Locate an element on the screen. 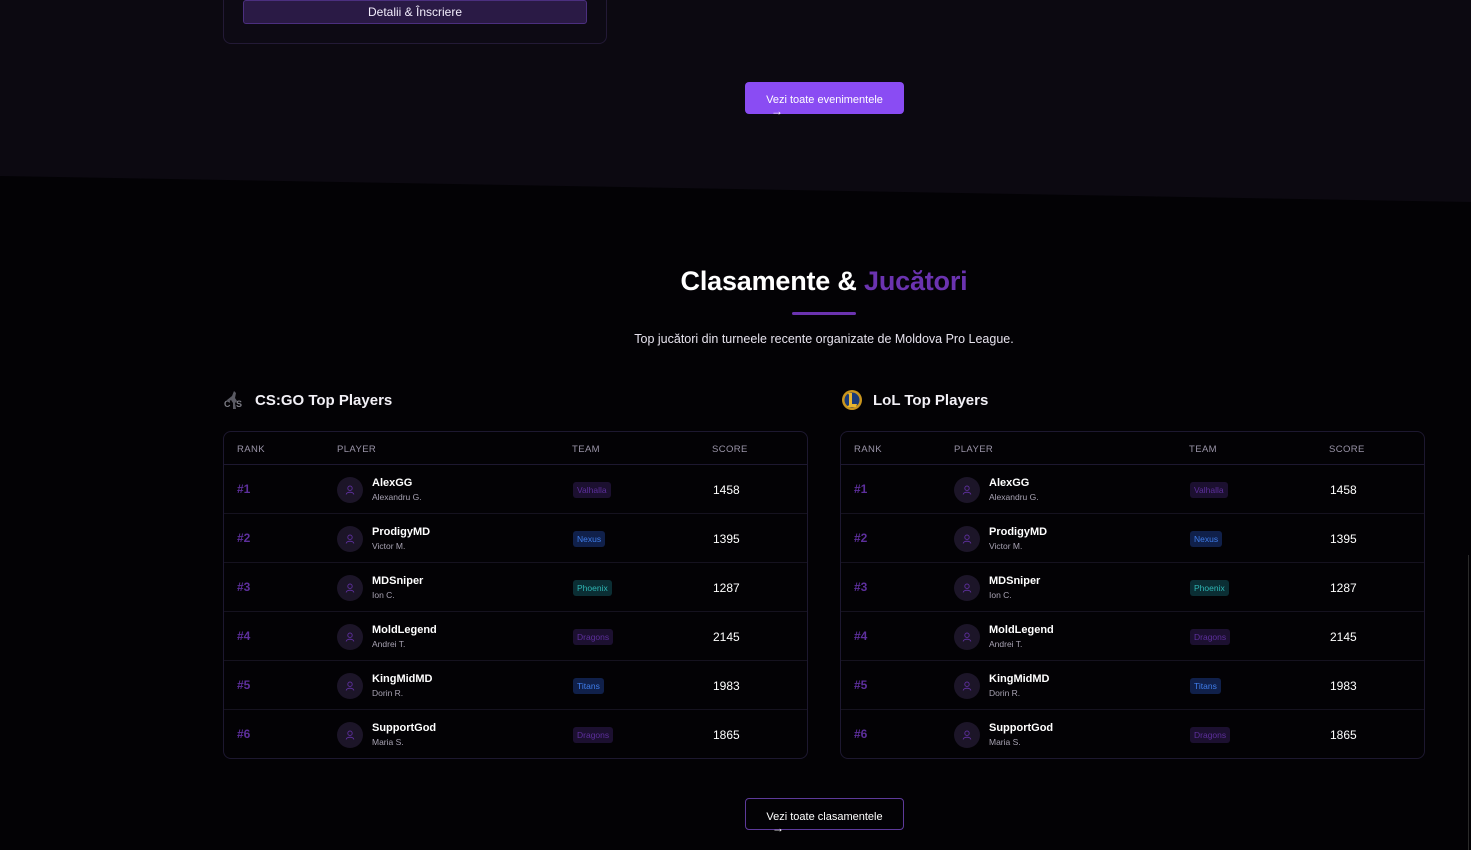 This screenshot has height=850, width=1471. team-badge: Phoenix is located at coordinates (592, 588).